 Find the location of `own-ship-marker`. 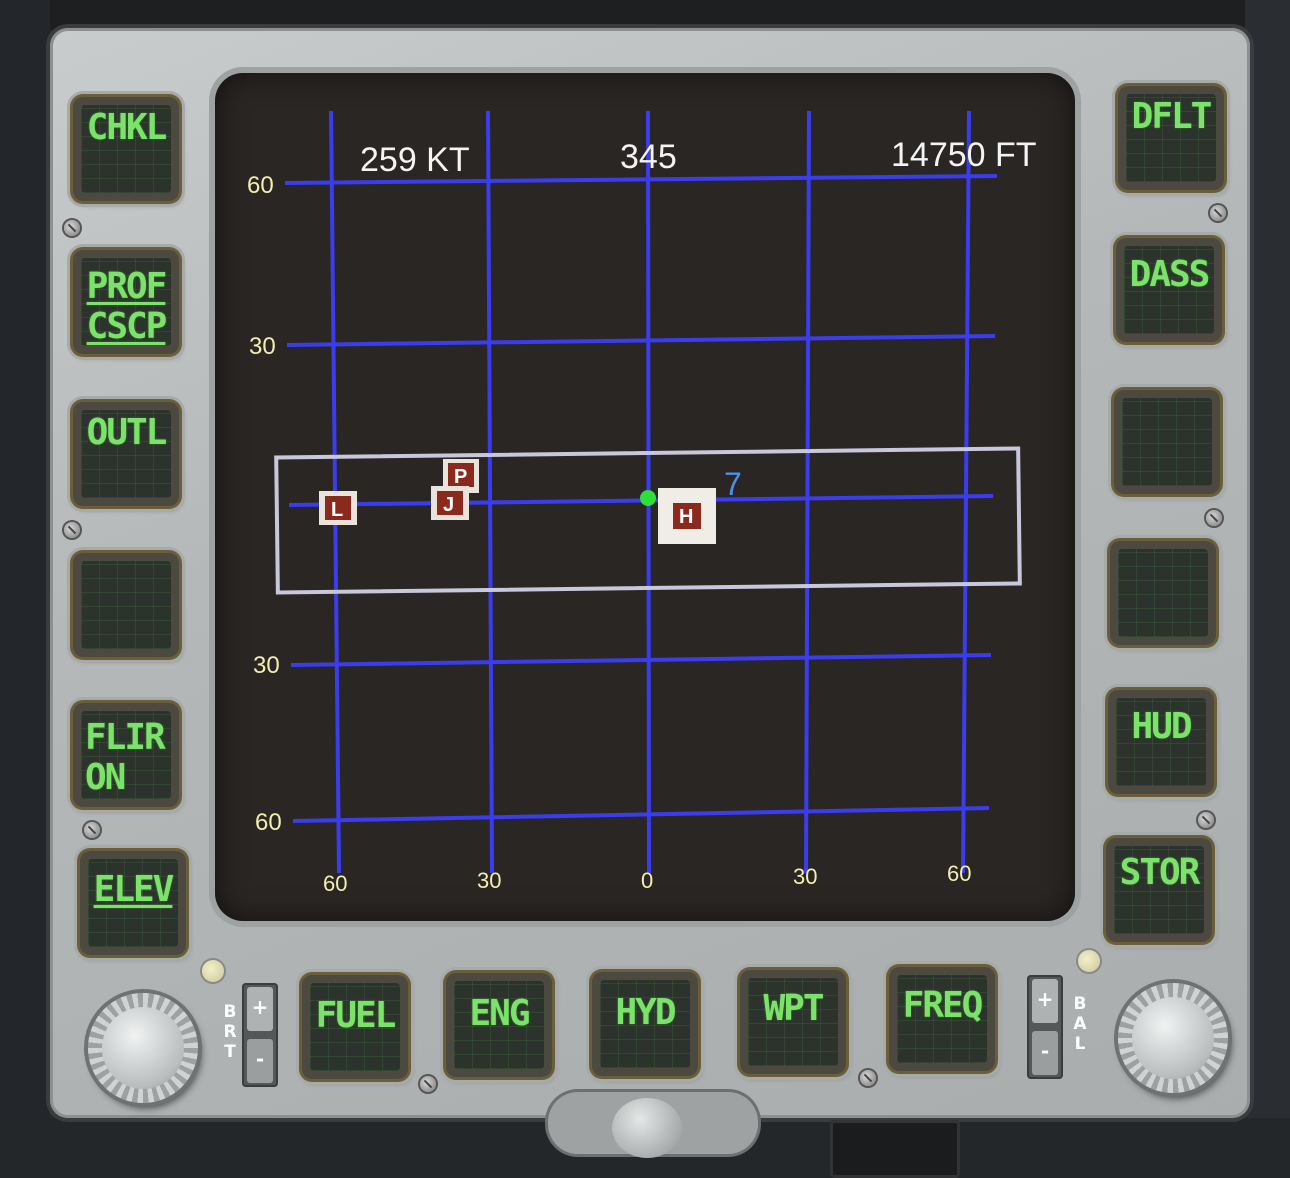

own-ship-marker is located at coordinates (648, 498).